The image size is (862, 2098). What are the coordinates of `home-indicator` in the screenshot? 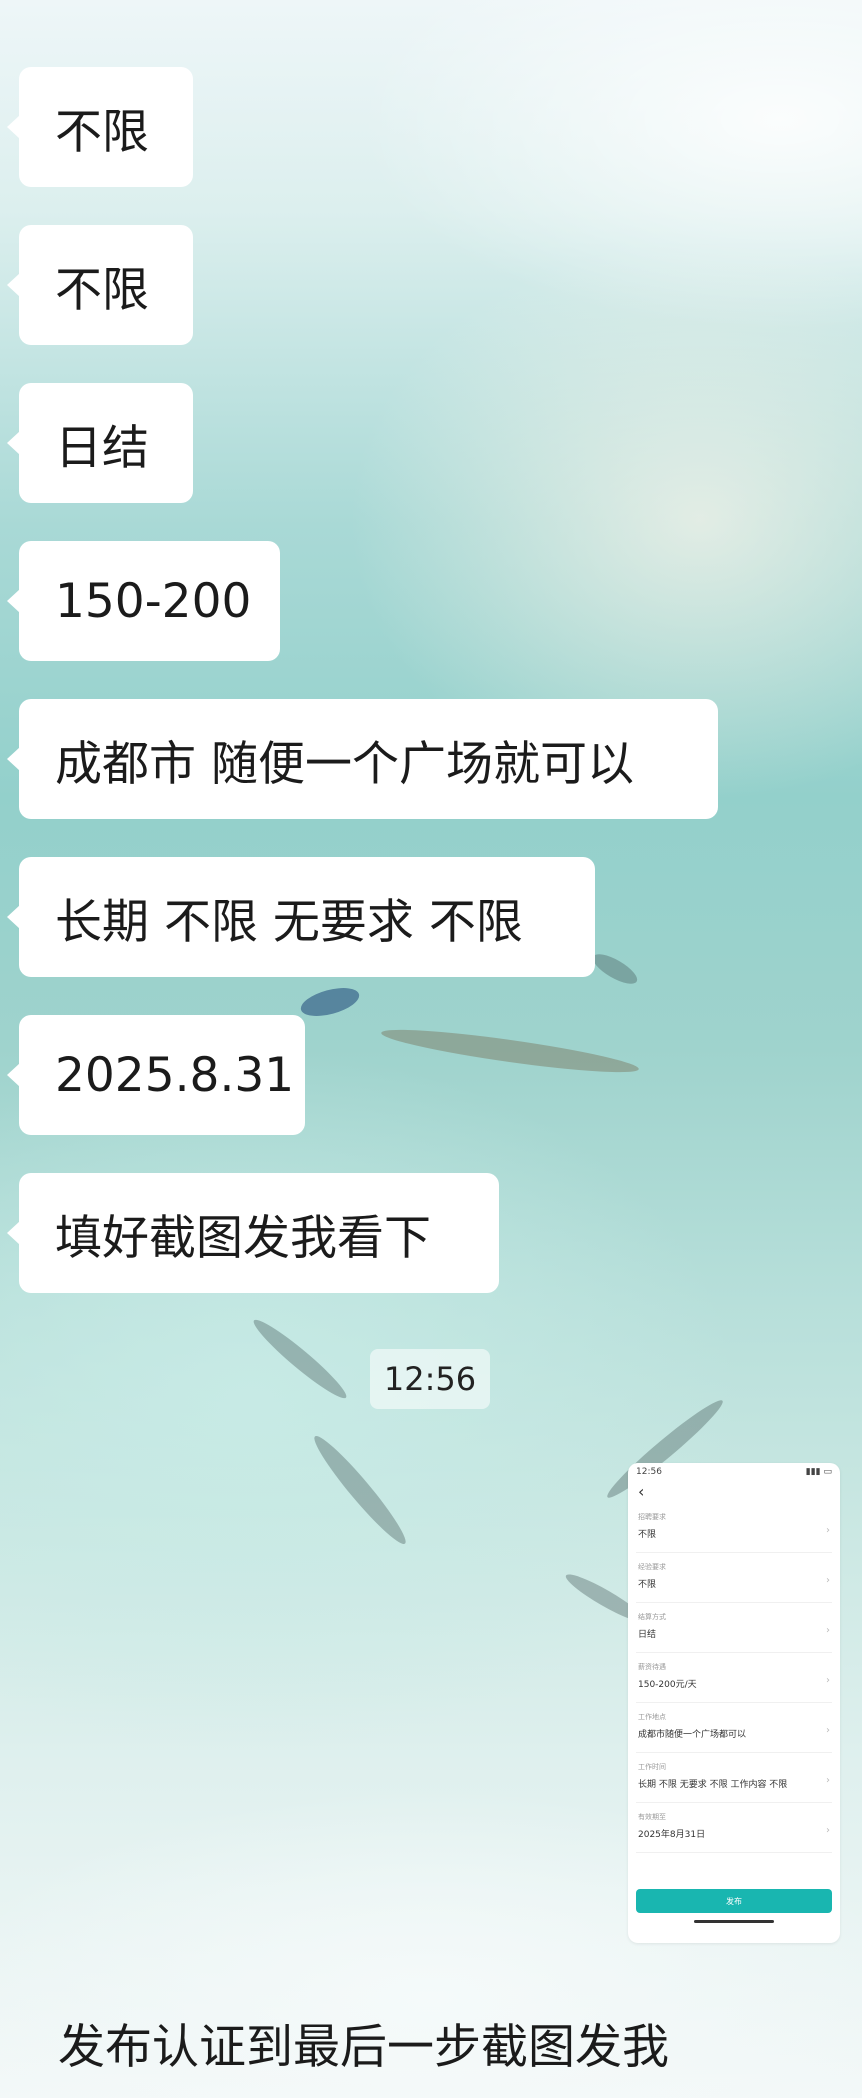 It's located at (734, 1921).